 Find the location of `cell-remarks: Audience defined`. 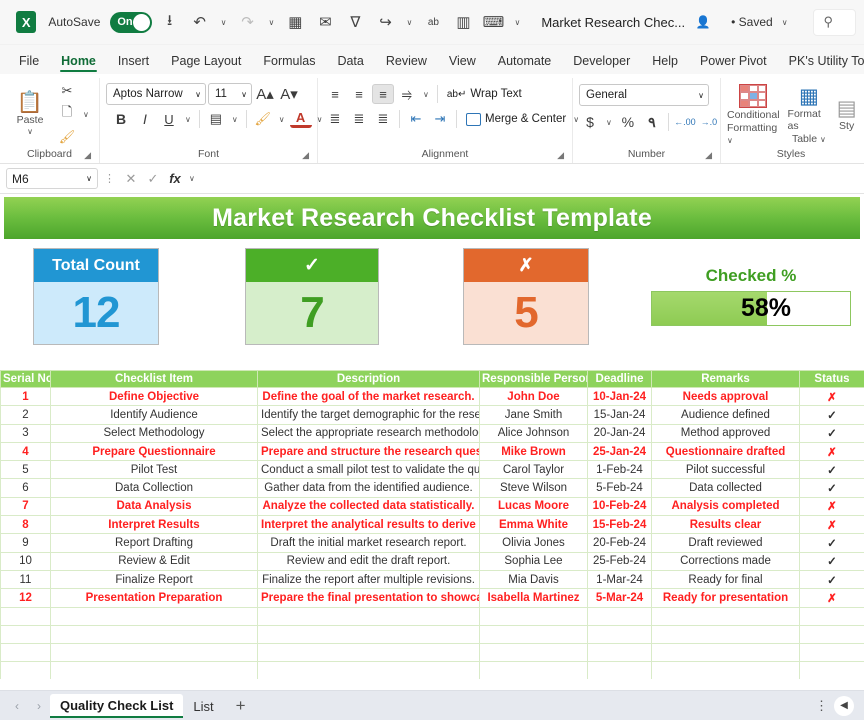

cell-remarks: Audience defined is located at coordinates (725, 415).